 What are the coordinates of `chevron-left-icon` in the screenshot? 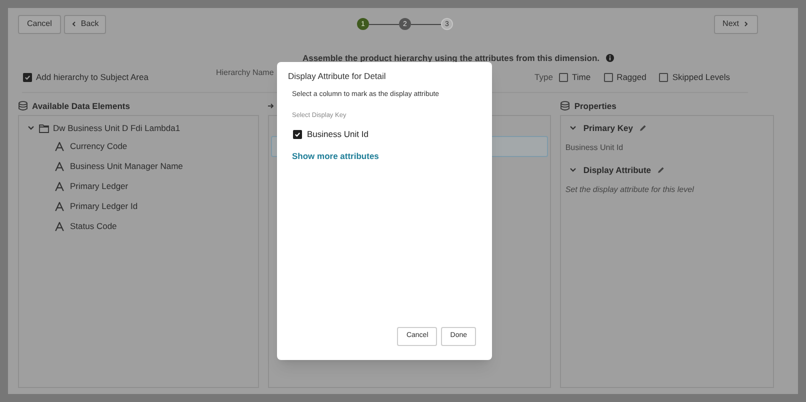 It's located at (73, 24).